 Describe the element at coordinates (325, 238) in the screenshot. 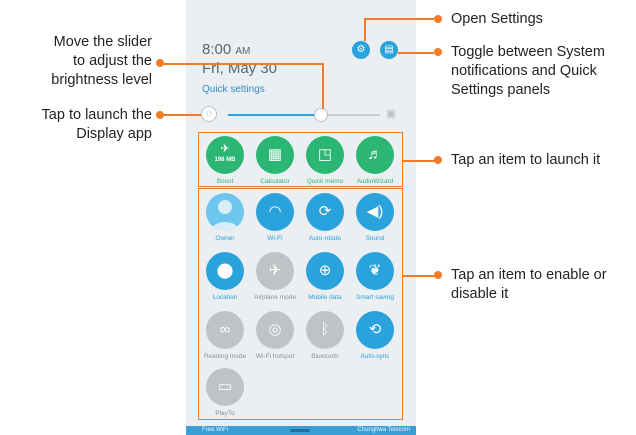

I see `toggle-label: Auto-rotate` at that location.